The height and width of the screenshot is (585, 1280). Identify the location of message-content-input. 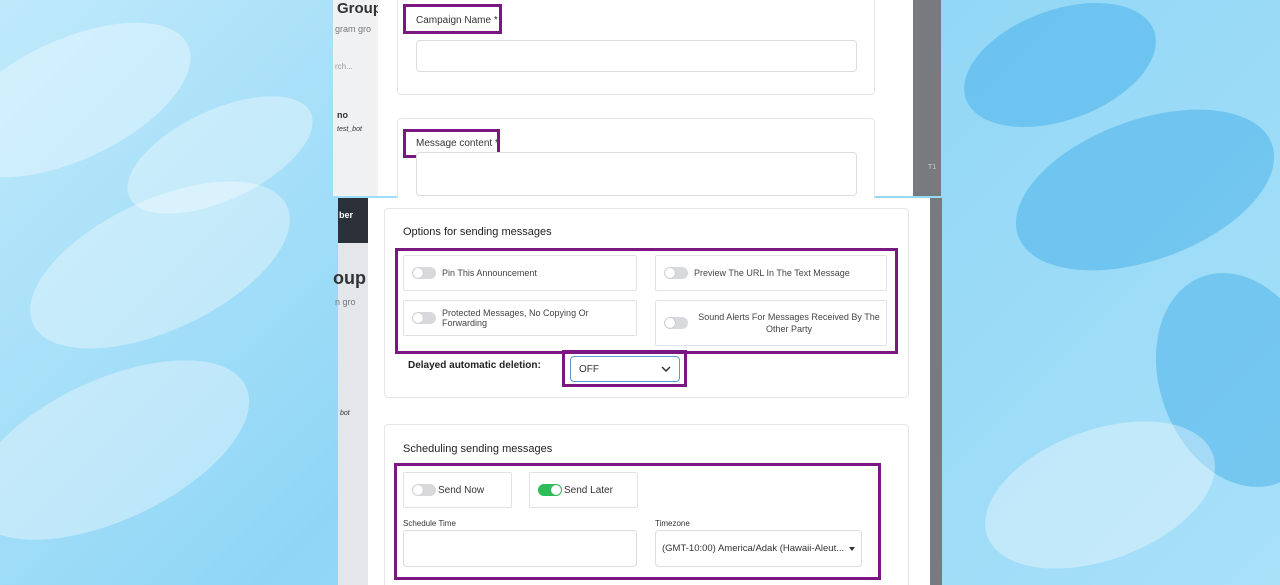
(636, 174).